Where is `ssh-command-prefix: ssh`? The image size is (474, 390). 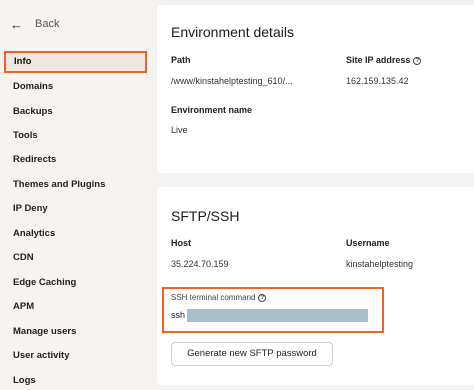
ssh-command-prefix: ssh is located at coordinates (178, 315).